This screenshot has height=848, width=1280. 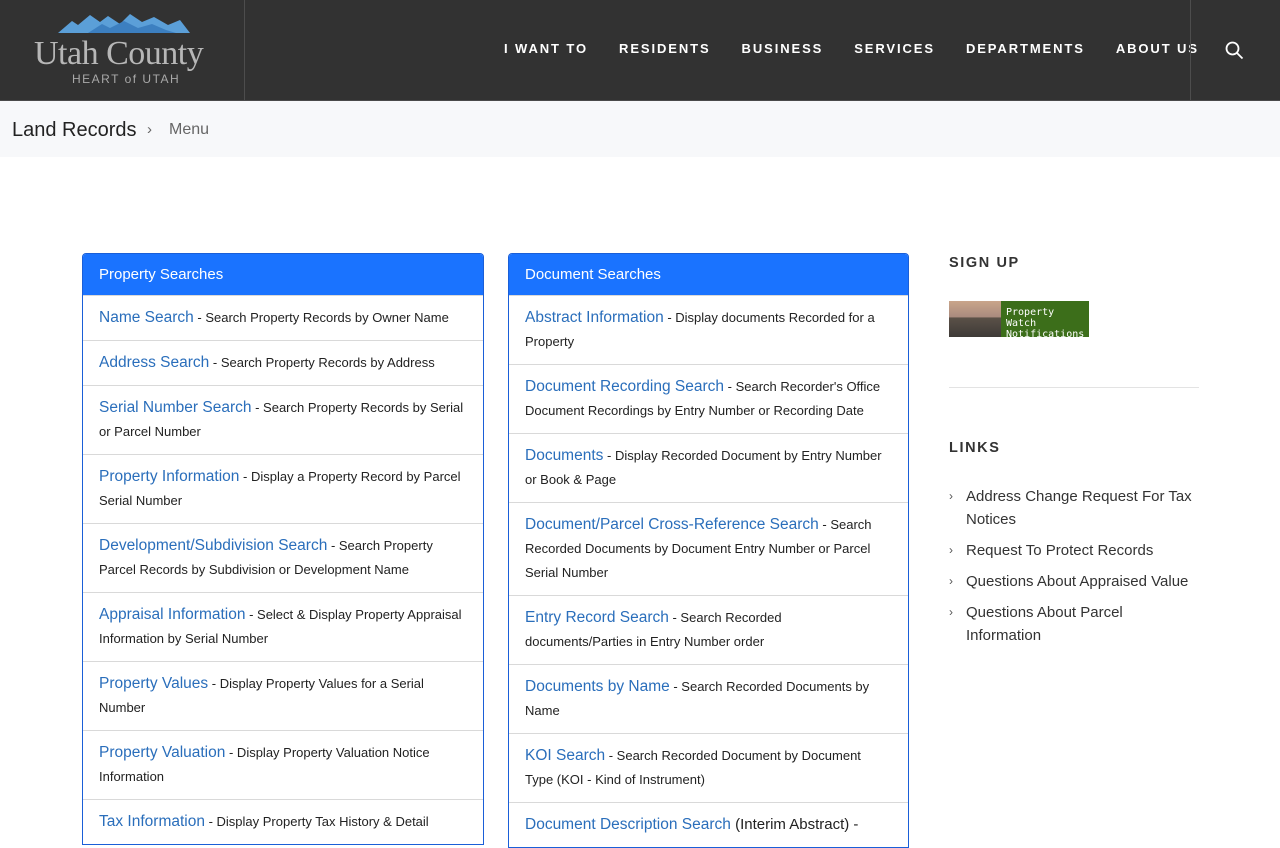 I want to click on county-logo: Utah County HEART of UTAH, so click(x=122, y=50).